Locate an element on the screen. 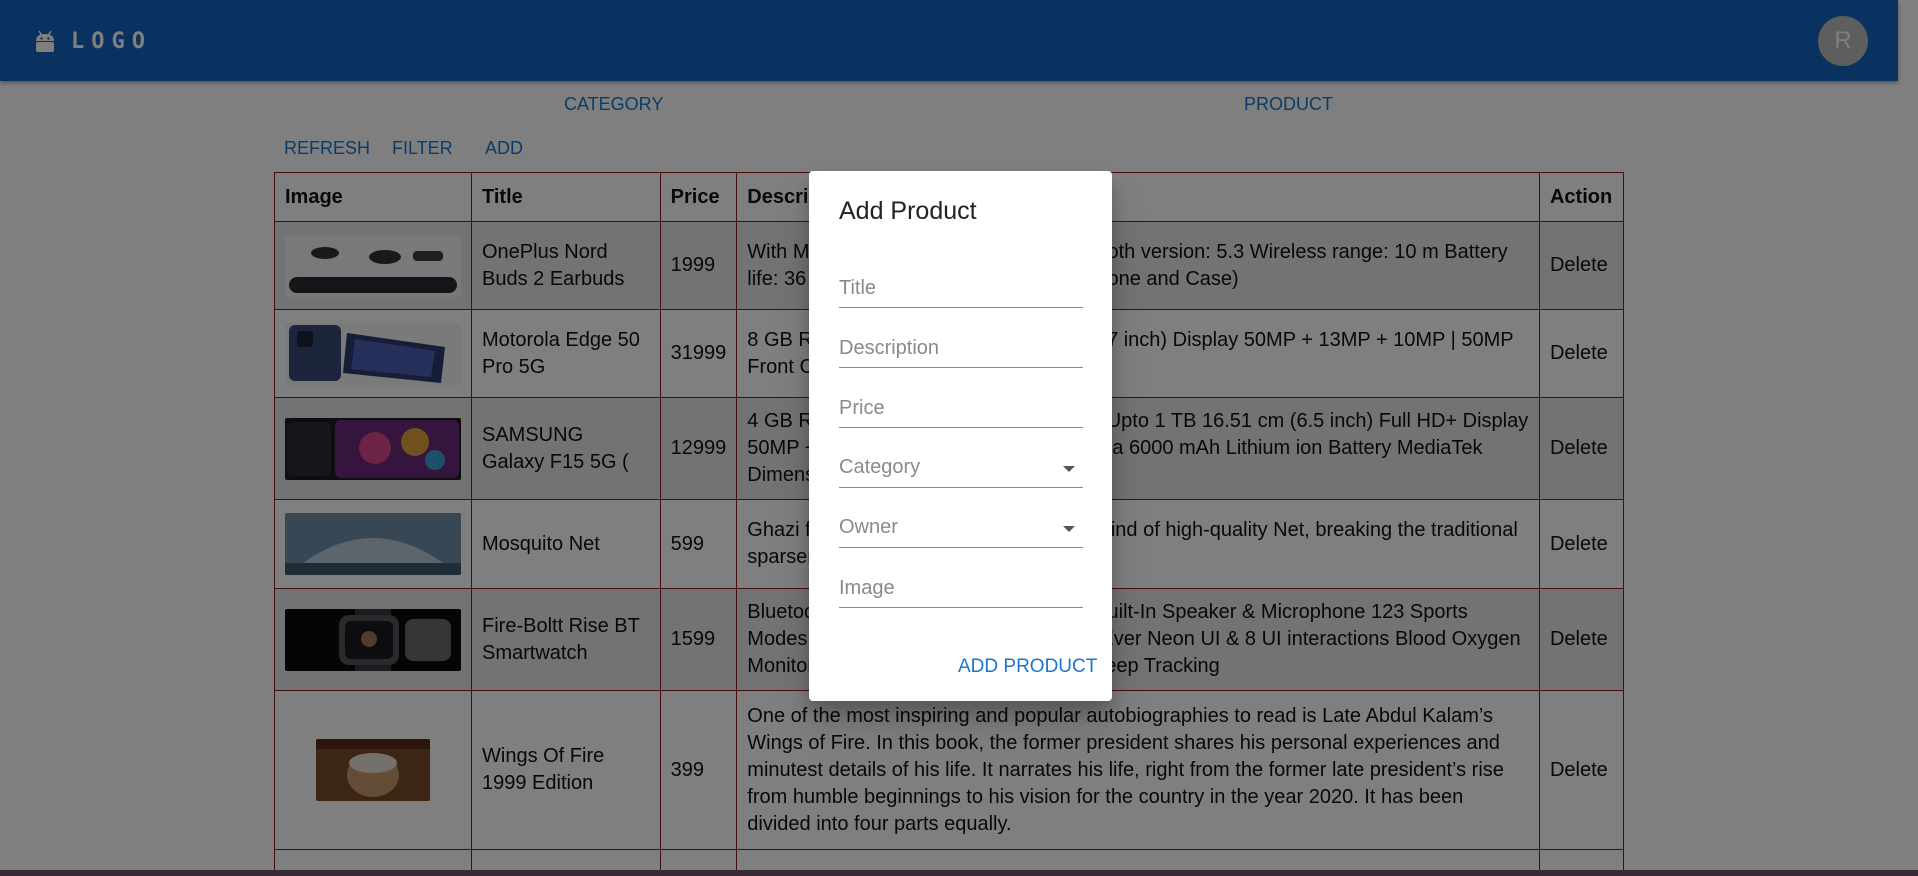  add-product-button: ADD PRODUCT is located at coordinates (1027, 667).